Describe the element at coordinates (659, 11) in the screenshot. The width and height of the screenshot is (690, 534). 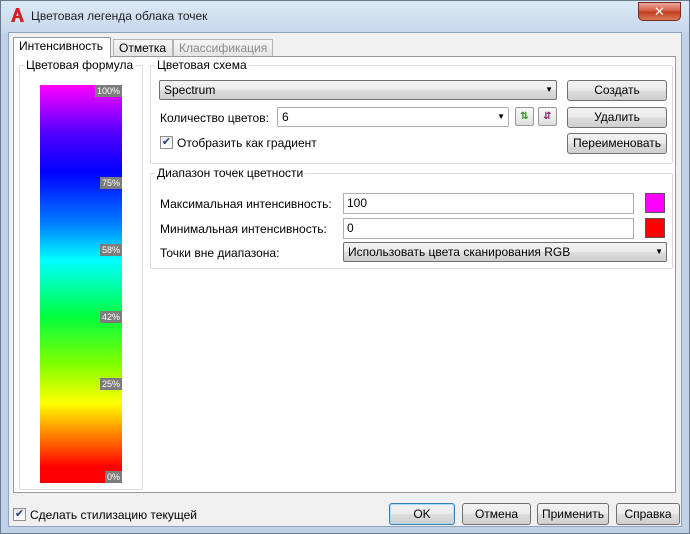
I see `close-button: ✕` at that location.